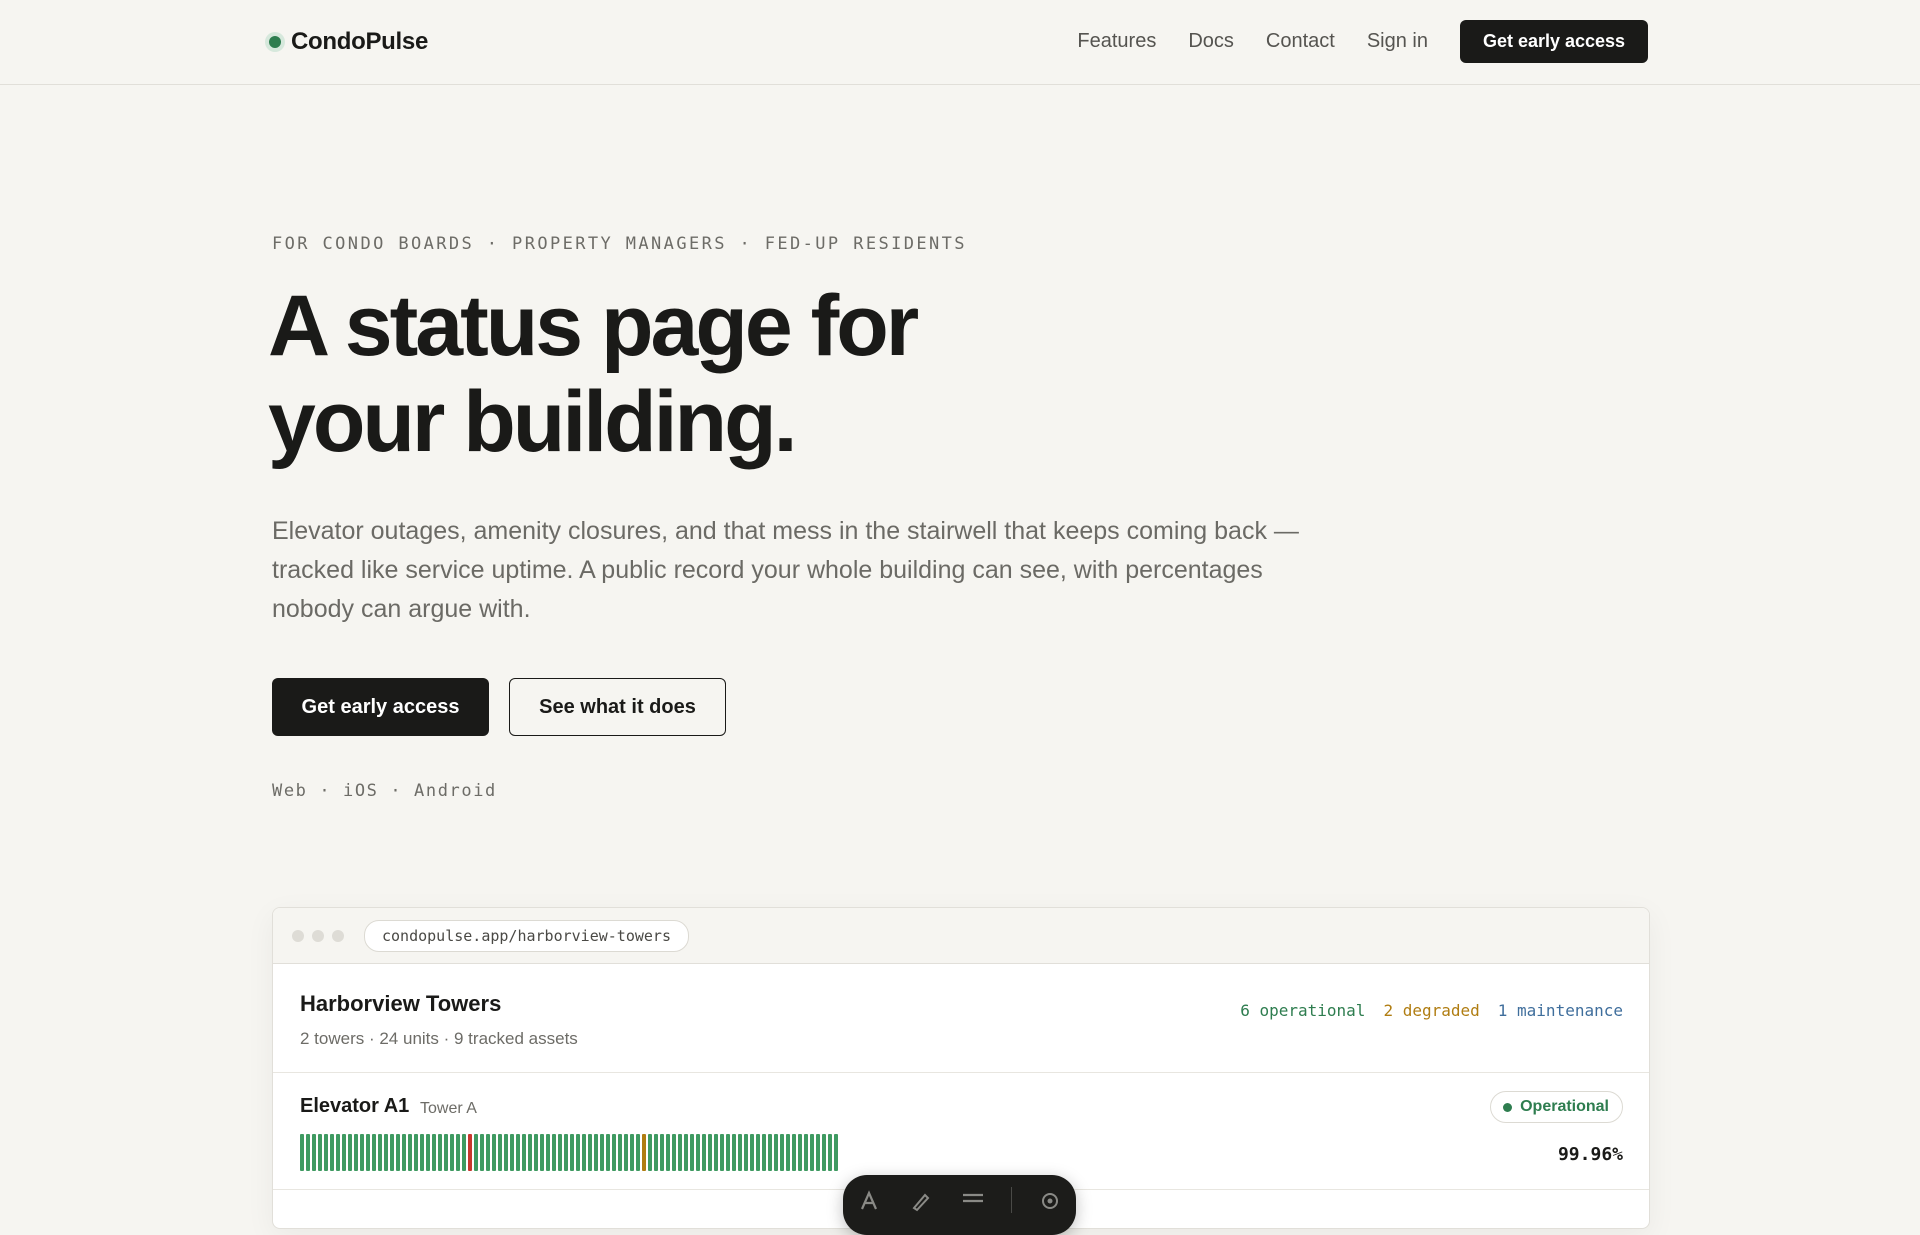 This screenshot has width=1920, height=1235. Describe the element at coordinates (973, 1201) in the screenshot. I see `menu-icon` at that location.